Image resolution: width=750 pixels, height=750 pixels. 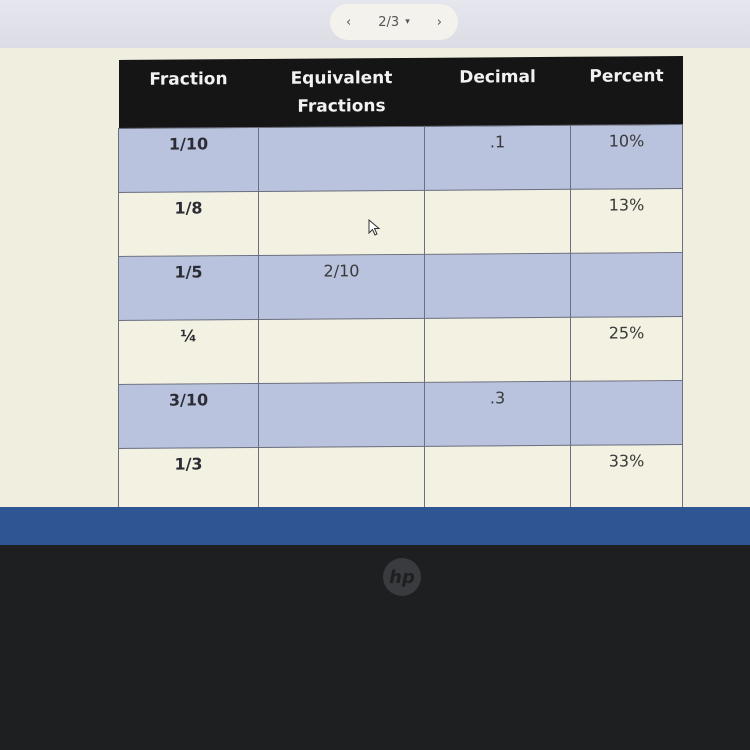 What do you see at coordinates (188, 352) in the screenshot?
I see `fraction-cell: ¼` at bounding box center [188, 352].